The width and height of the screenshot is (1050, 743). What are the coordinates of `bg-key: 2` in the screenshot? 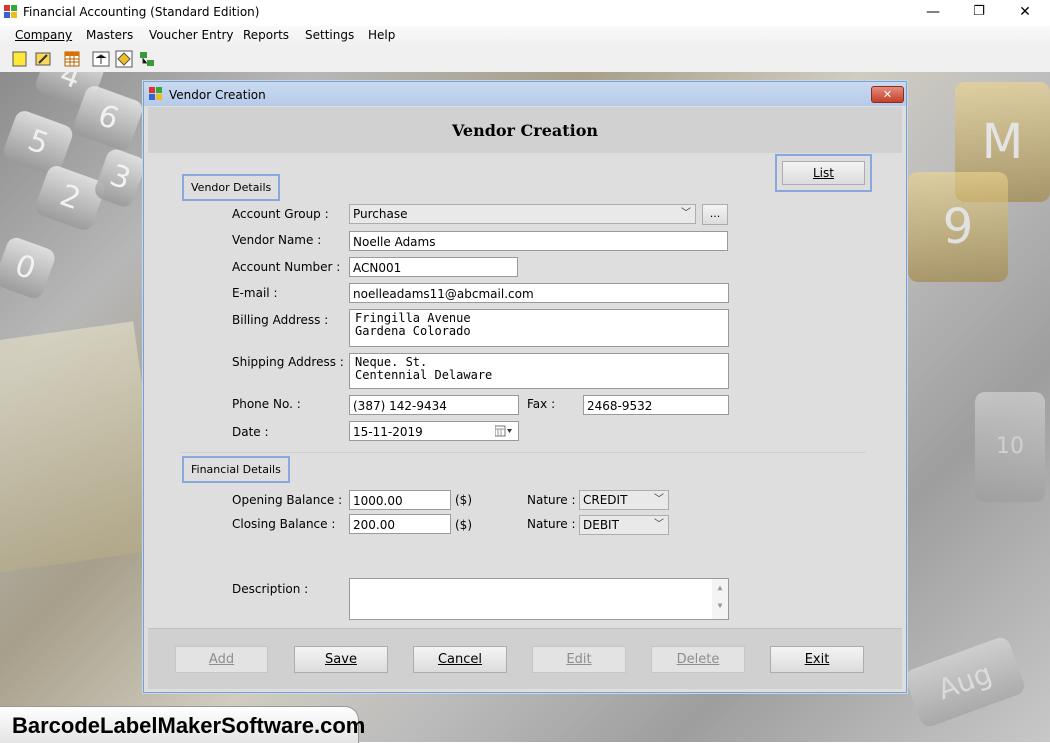 It's located at (70, 198).